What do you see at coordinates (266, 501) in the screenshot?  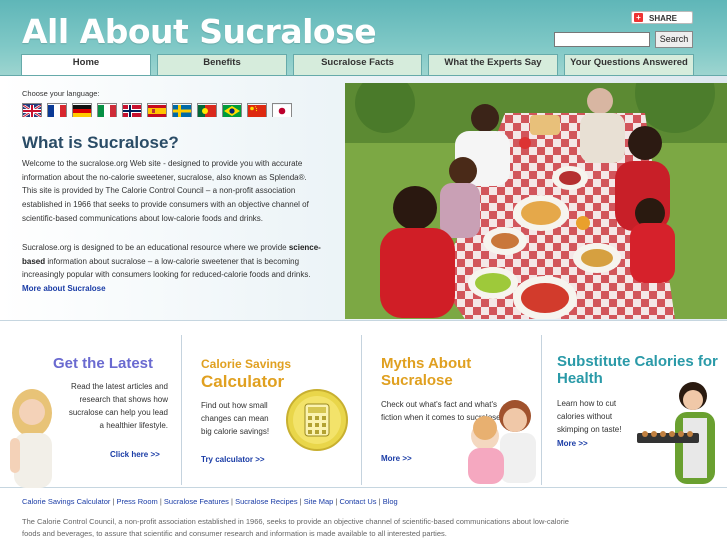 I see `footer-link-recipes: Sucralose Recipes` at bounding box center [266, 501].